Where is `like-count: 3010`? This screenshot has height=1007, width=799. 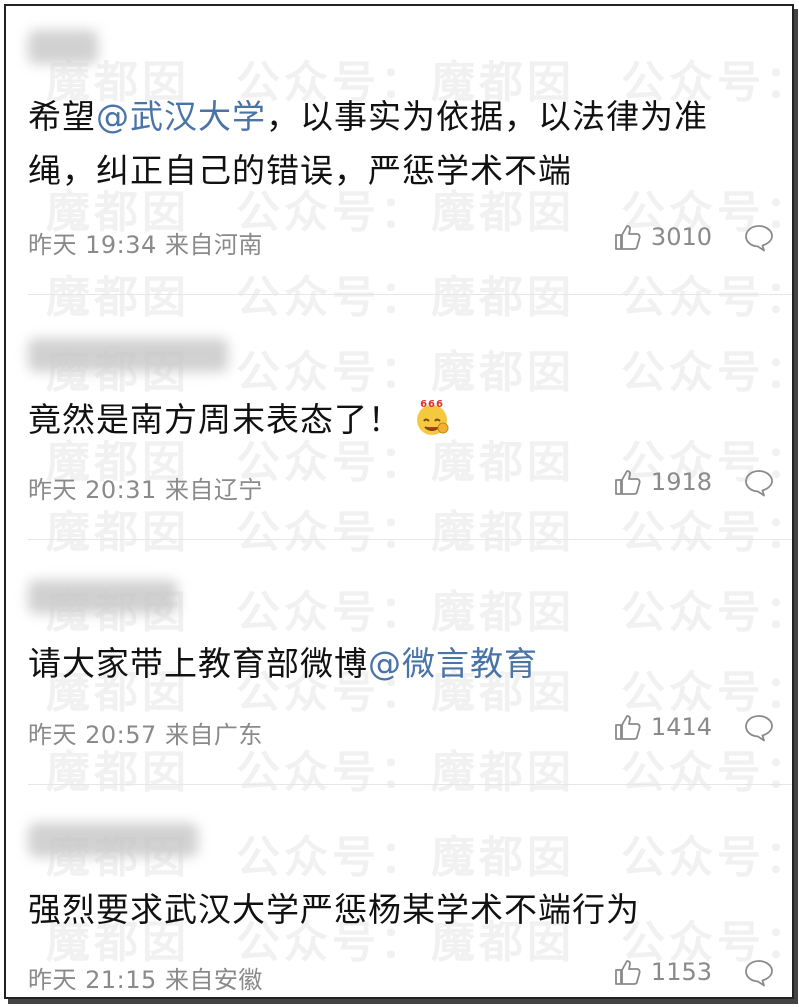 like-count: 3010 is located at coordinates (681, 237).